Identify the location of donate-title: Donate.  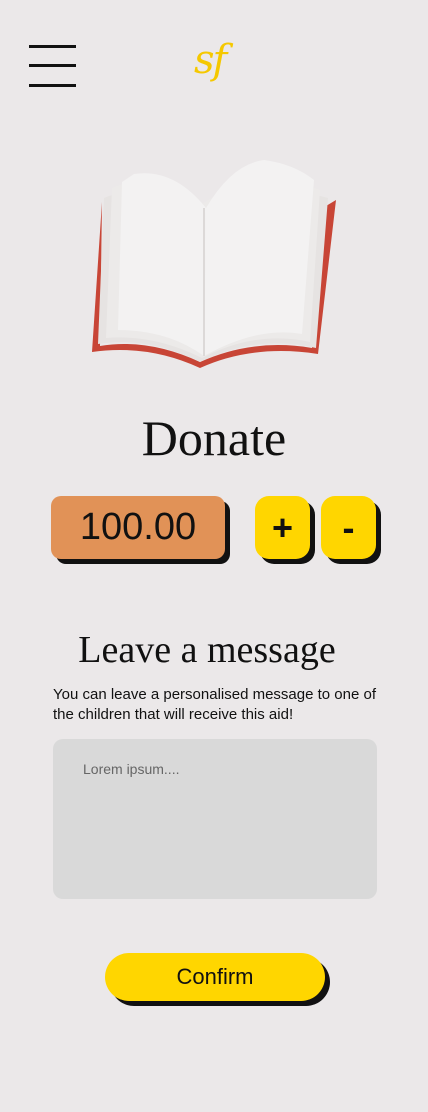
(214, 438).